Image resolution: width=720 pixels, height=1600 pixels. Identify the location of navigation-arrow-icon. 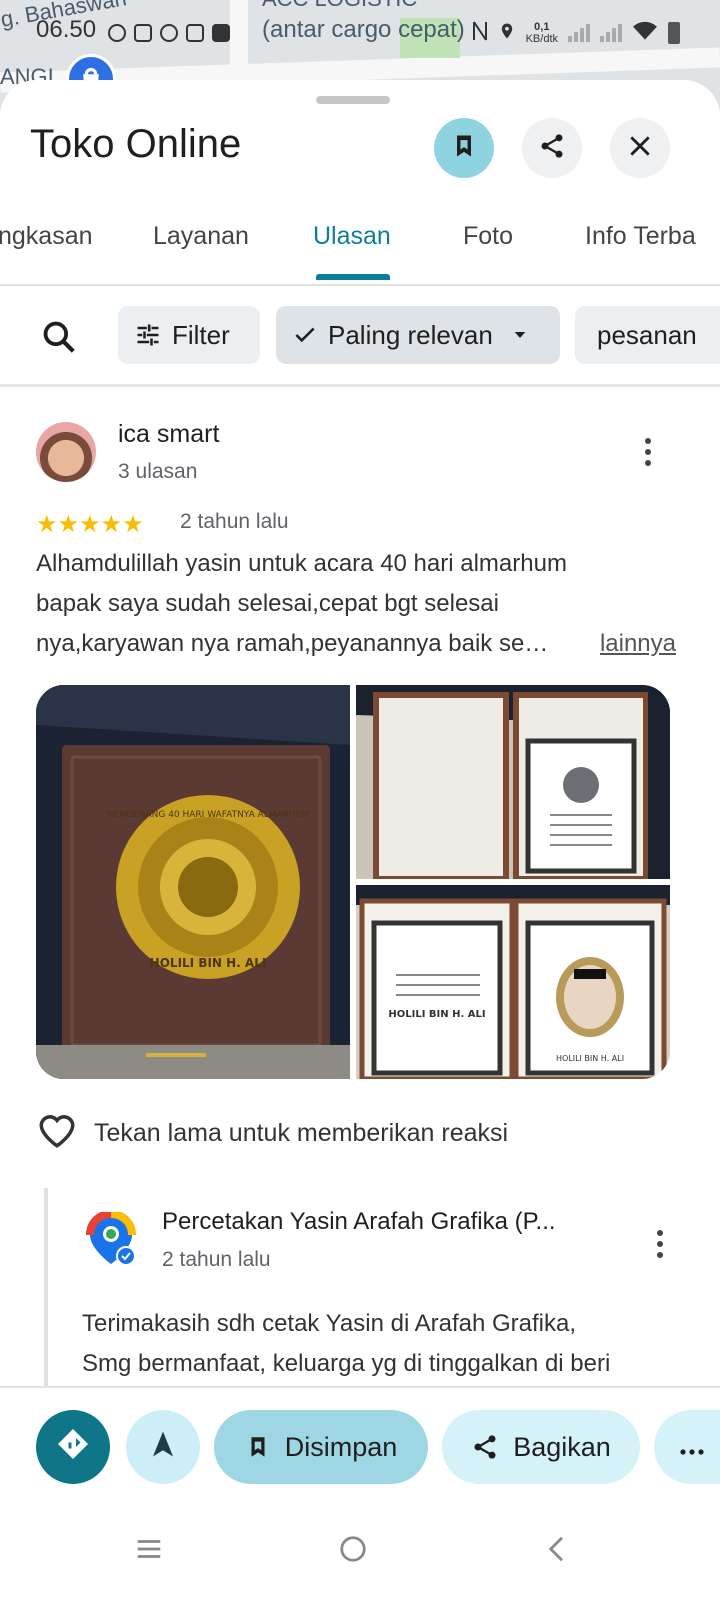
(163, 1447).